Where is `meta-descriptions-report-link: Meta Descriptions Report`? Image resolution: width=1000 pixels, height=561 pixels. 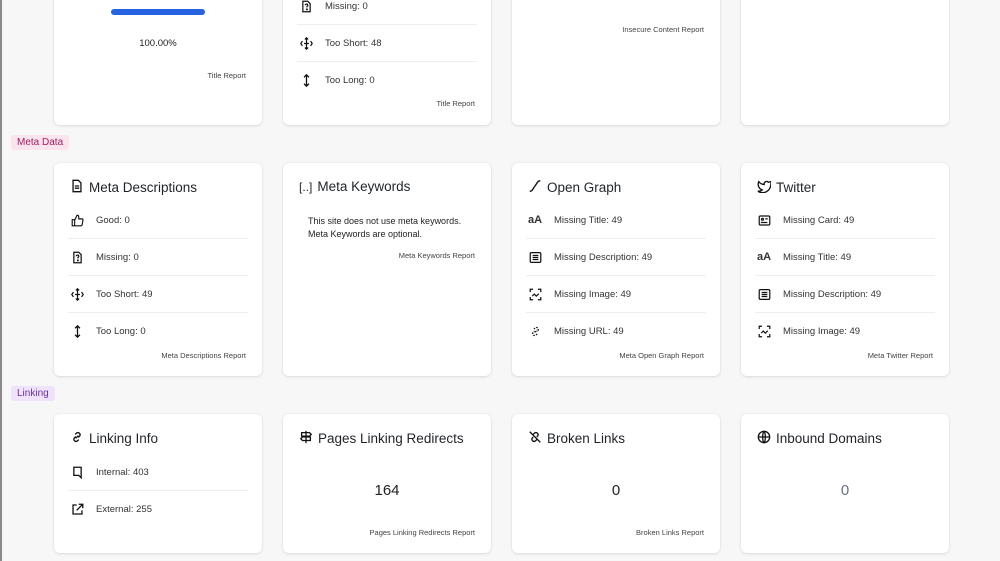
meta-descriptions-report-link: Meta Descriptions Report is located at coordinates (203, 355).